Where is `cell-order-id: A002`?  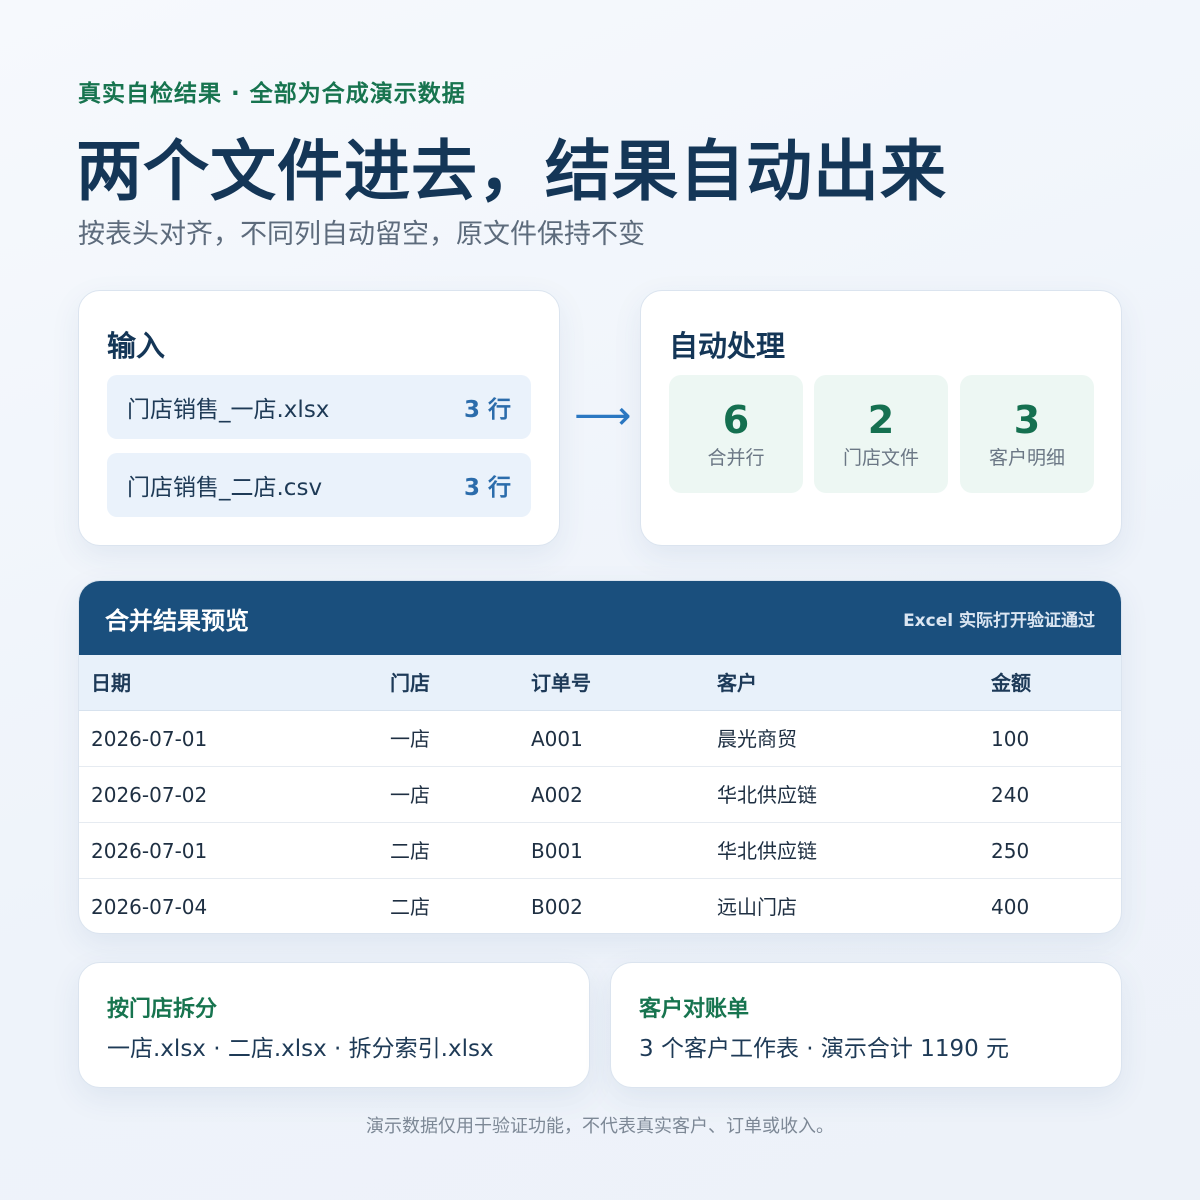
cell-order-id: A002 is located at coordinates (557, 795).